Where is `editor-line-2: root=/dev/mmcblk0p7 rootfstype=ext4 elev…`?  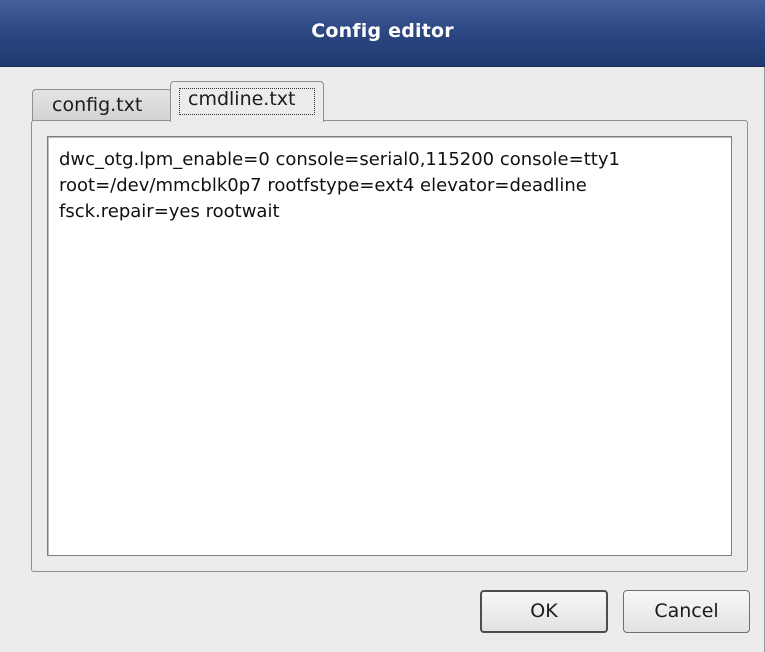
editor-line-2: root=/dev/mmcblk0p7 rootfstype=ext4 elev… is located at coordinates (323, 185).